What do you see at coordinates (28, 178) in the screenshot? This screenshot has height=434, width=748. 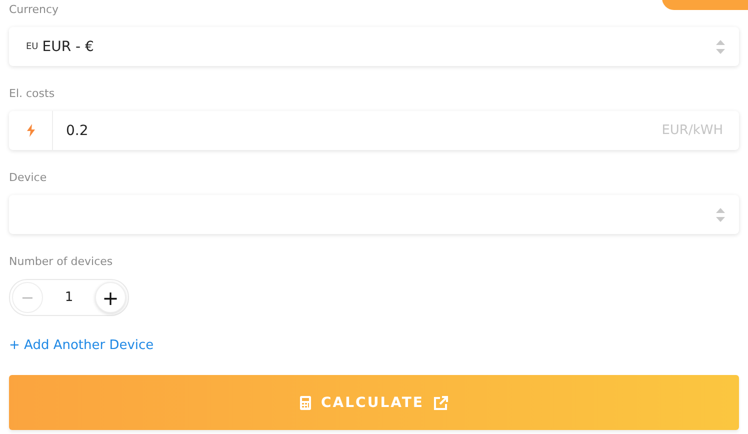 I see `field-label: Device` at bounding box center [28, 178].